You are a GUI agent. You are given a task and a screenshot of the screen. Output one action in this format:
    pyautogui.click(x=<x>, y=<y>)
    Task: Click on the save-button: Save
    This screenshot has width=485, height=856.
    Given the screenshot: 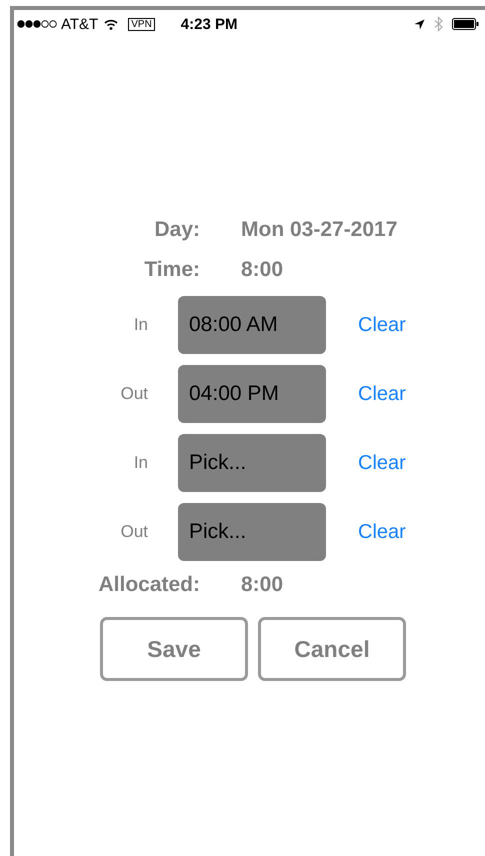 What is the action you would take?
    pyautogui.click(x=174, y=649)
    